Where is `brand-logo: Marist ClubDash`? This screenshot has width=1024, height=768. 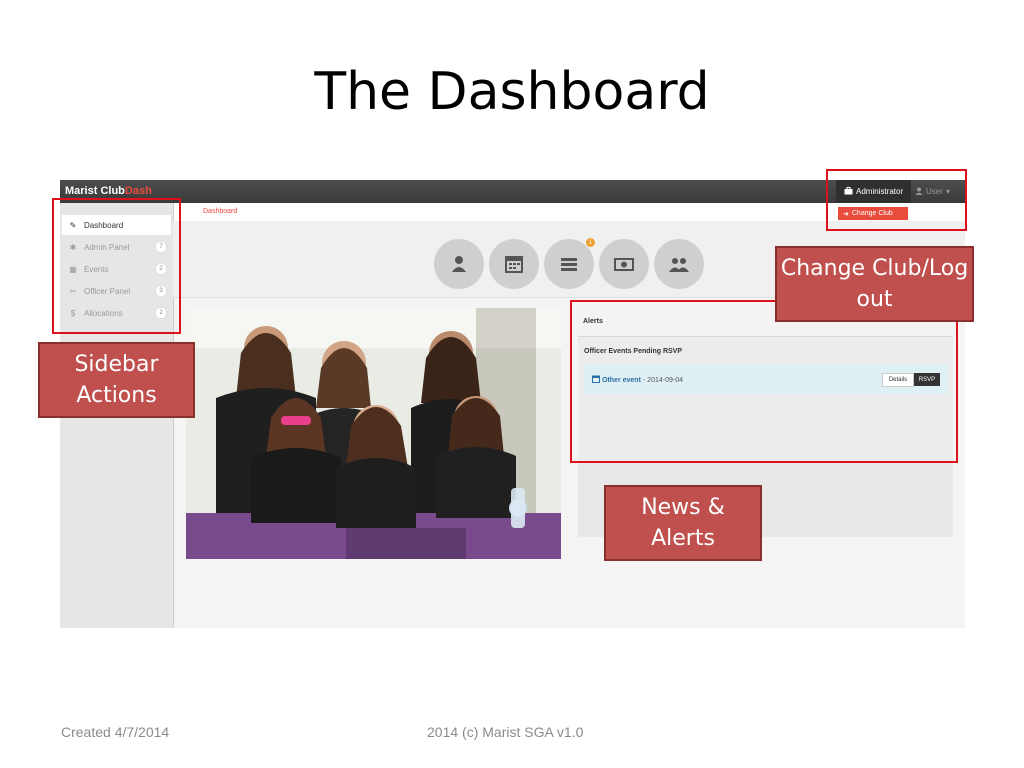
brand-logo: Marist ClubDash is located at coordinates (108, 191).